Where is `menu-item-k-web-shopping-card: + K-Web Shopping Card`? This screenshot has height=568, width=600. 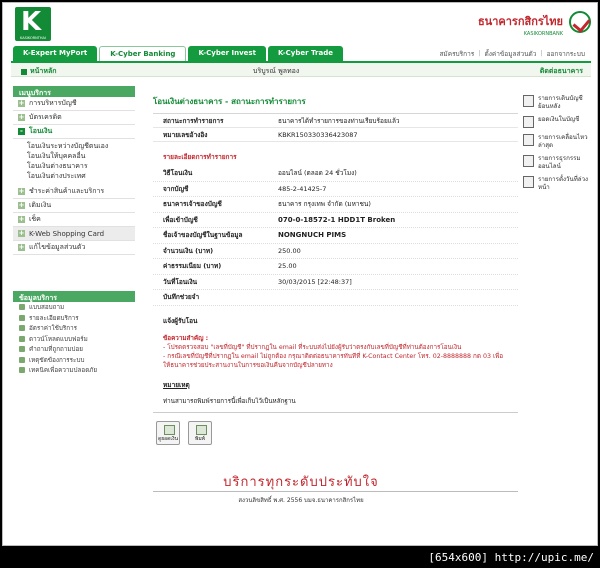 menu-item-k-web-shopping-card: + K-Web Shopping Card is located at coordinates (74, 234).